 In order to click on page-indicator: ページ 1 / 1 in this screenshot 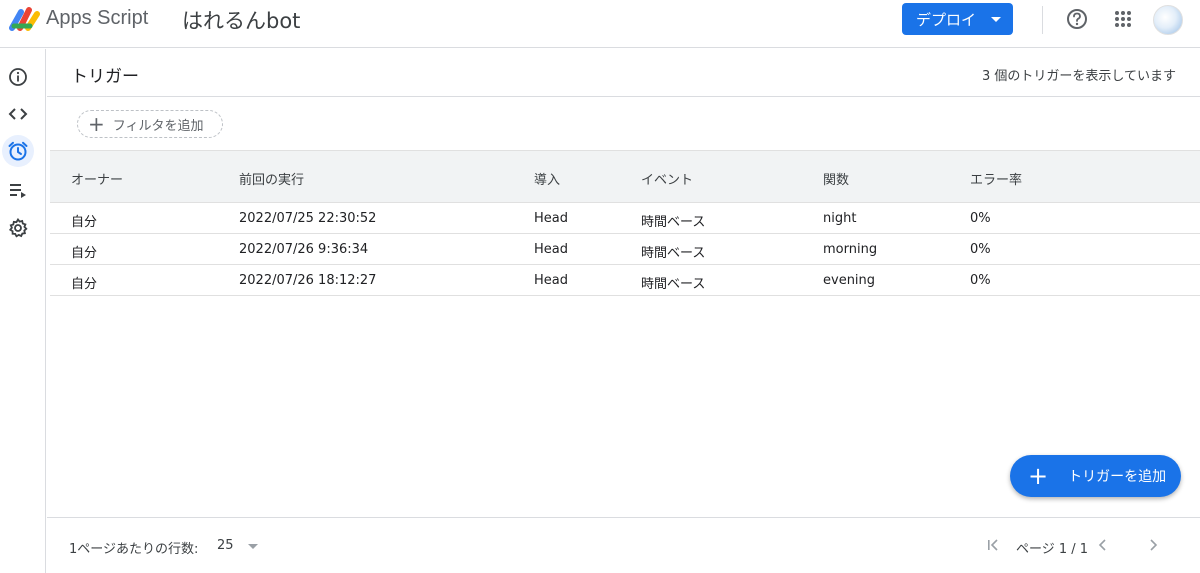, I will do `click(1052, 549)`.